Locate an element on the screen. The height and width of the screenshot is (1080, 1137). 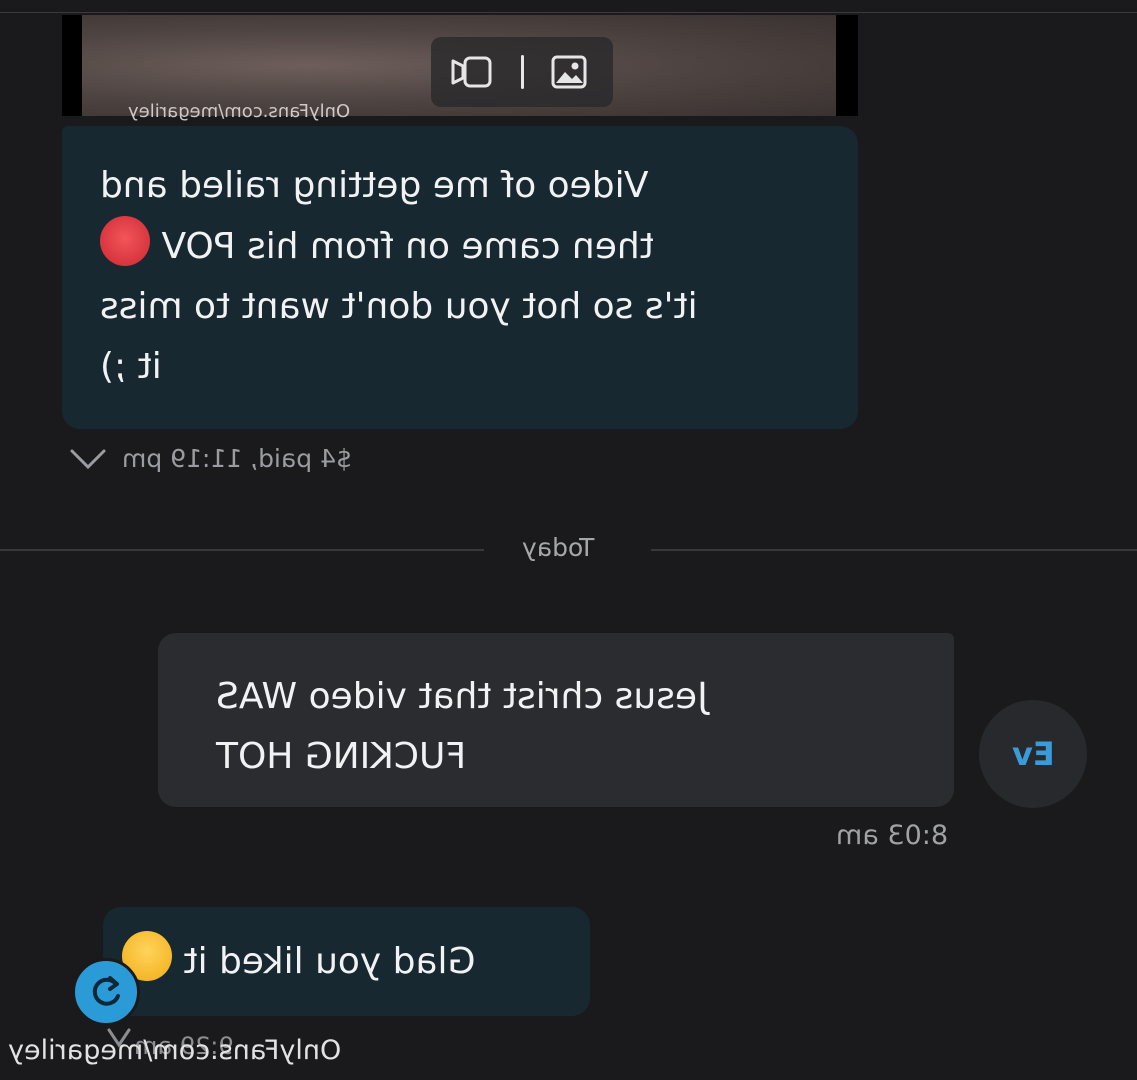
page-watermark: OnlyFans.com/megariley is located at coordinates (175, 1050).